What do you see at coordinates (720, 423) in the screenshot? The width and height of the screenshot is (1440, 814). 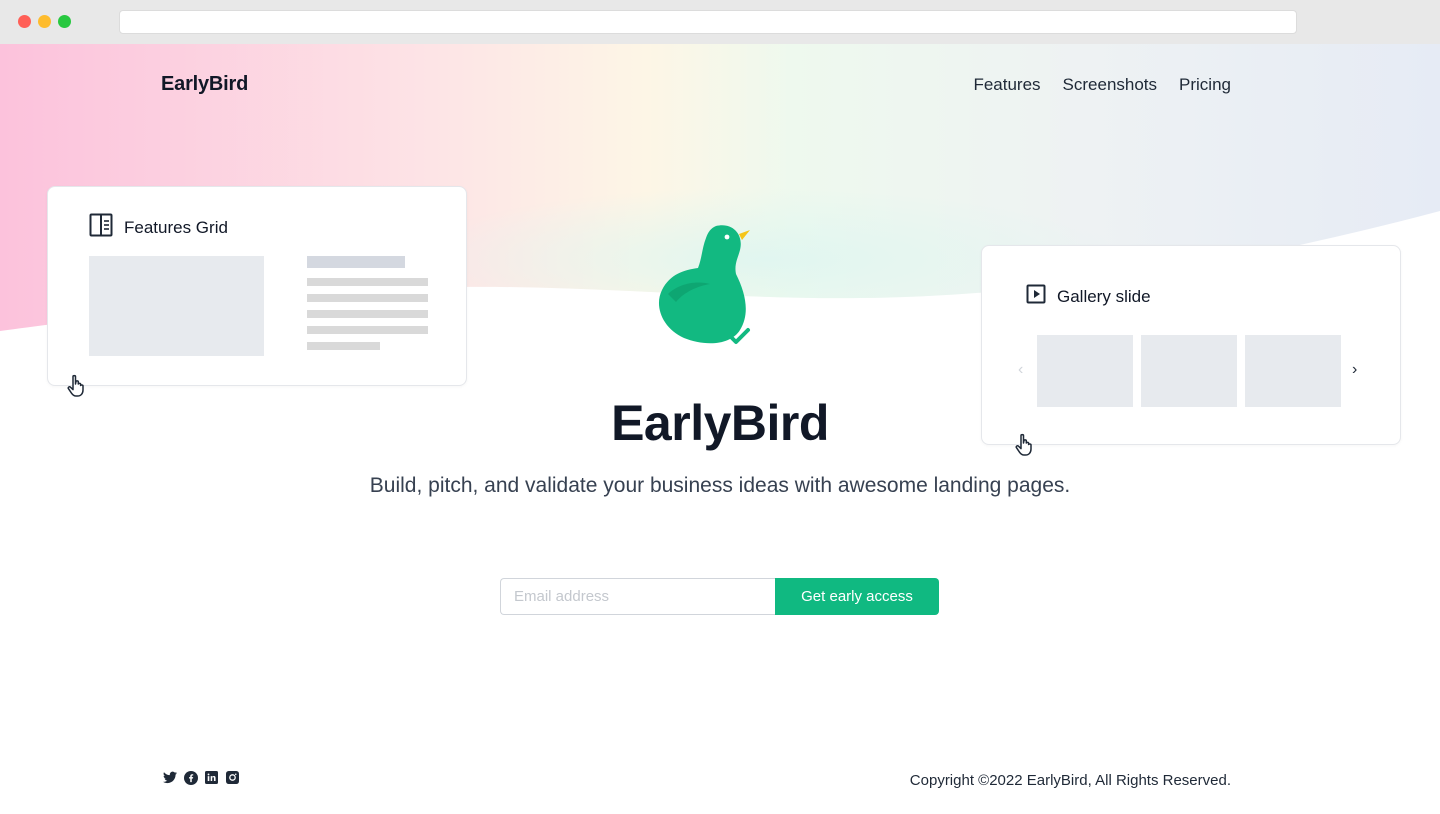 I see `hero-title: EarlyBird` at bounding box center [720, 423].